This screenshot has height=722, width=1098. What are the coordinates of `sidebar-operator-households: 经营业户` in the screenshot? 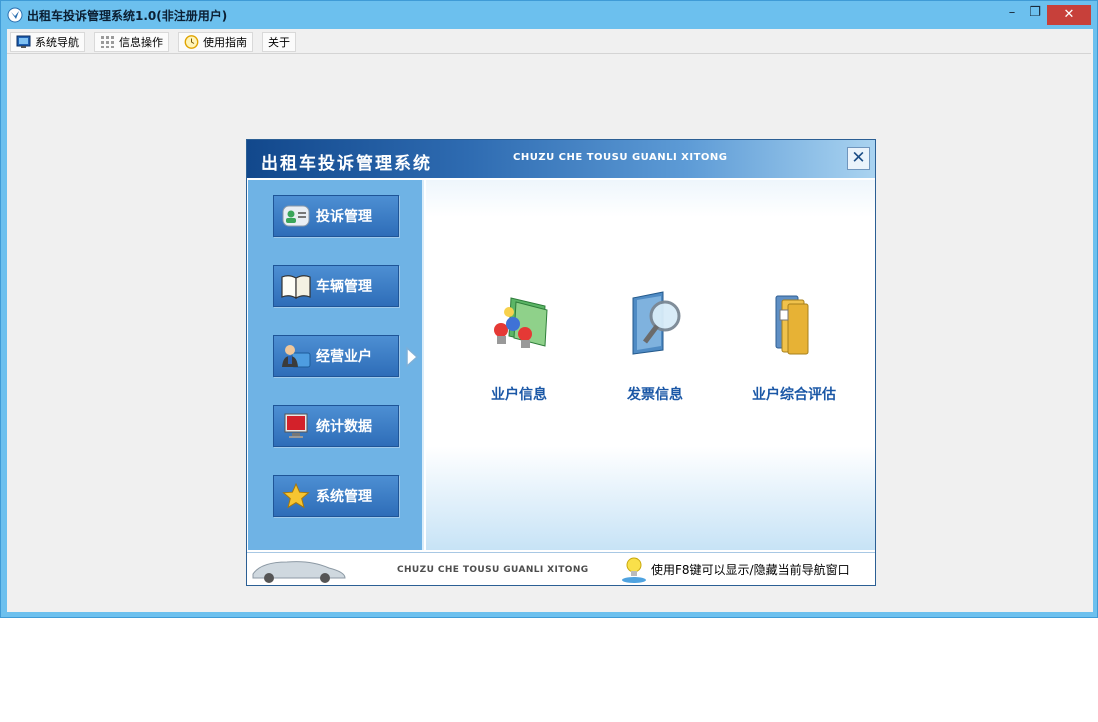 It's located at (336, 356).